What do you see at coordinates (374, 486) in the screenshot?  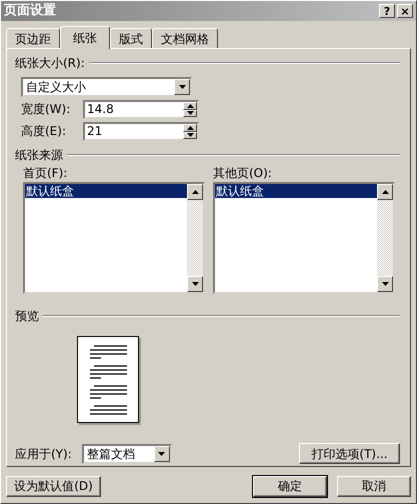 I see `dialog-button: 取消` at bounding box center [374, 486].